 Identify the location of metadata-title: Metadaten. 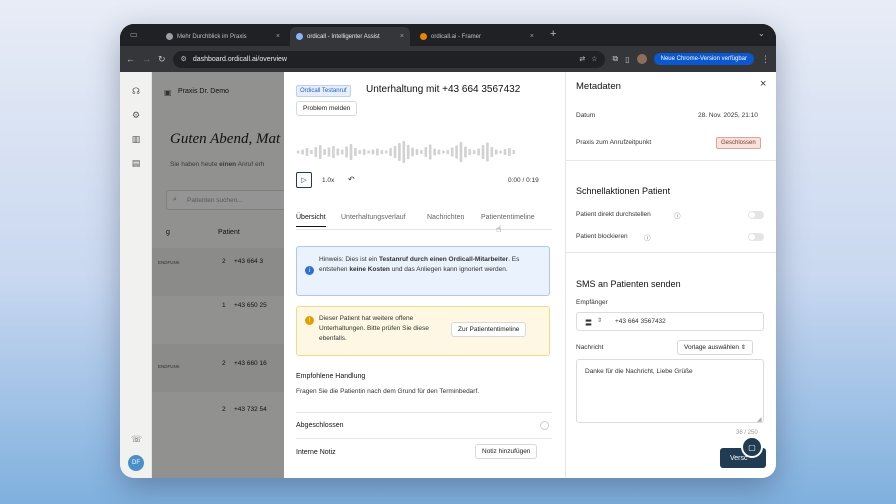
(598, 86).